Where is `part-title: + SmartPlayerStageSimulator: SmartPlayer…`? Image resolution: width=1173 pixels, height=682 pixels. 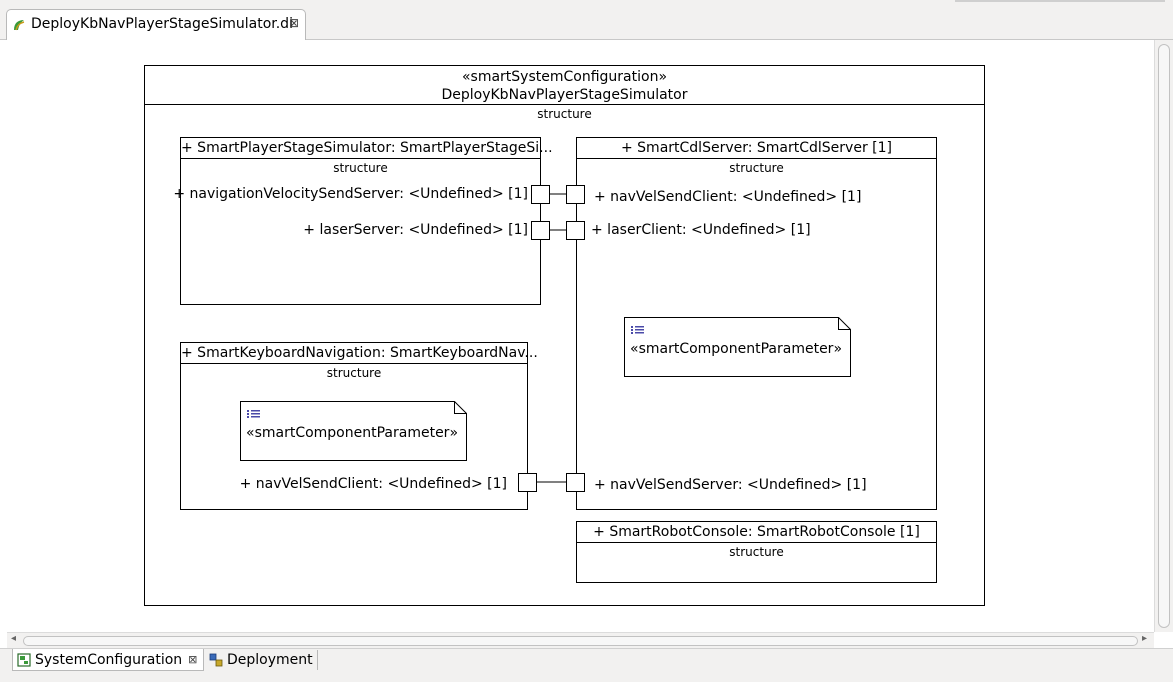
part-title: + SmartPlayerStageSimulator: SmartPlayer… is located at coordinates (367, 148).